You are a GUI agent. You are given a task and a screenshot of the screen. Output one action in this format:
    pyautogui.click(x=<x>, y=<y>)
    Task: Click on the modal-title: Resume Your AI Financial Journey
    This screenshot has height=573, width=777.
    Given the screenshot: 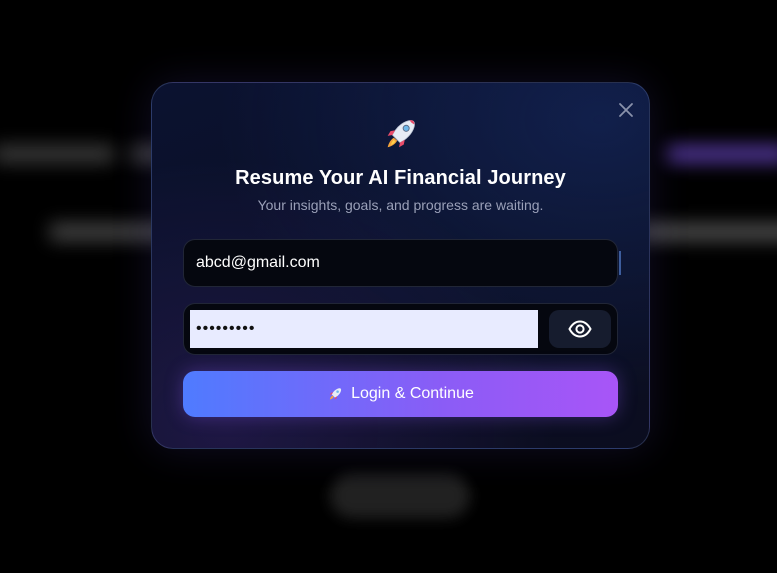 What is the action you would take?
    pyautogui.click(x=400, y=178)
    